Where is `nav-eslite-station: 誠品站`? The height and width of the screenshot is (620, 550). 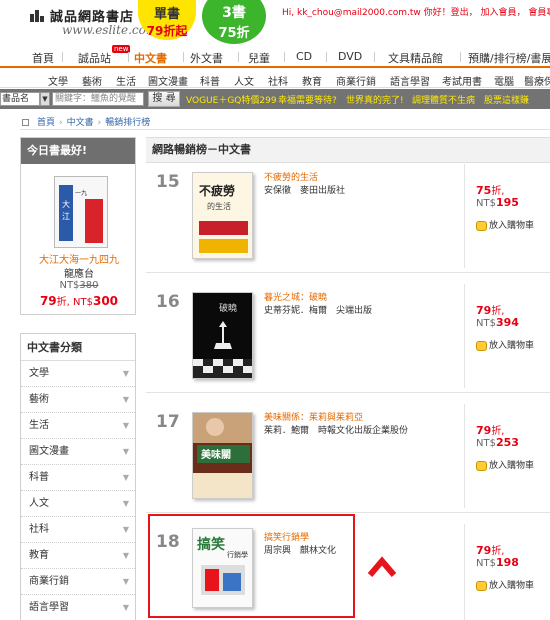
nav-eslite-station: 誠品站 is located at coordinates (94, 58).